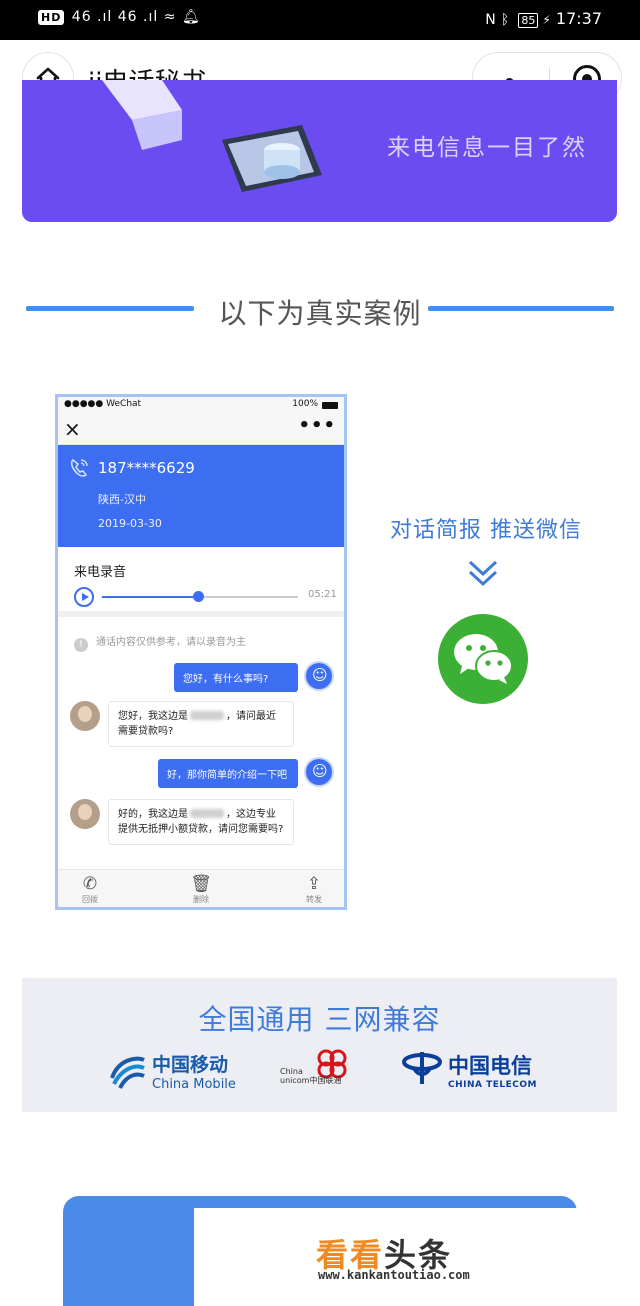 This screenshot has width=640, height=1306. I want to click on clock: 17:37, so click(578, 18).